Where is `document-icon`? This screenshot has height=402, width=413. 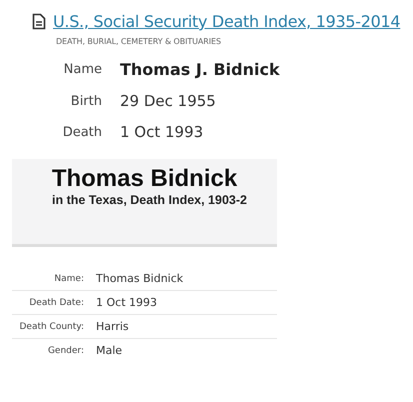
document-icon is located at coordinates (39, 21).